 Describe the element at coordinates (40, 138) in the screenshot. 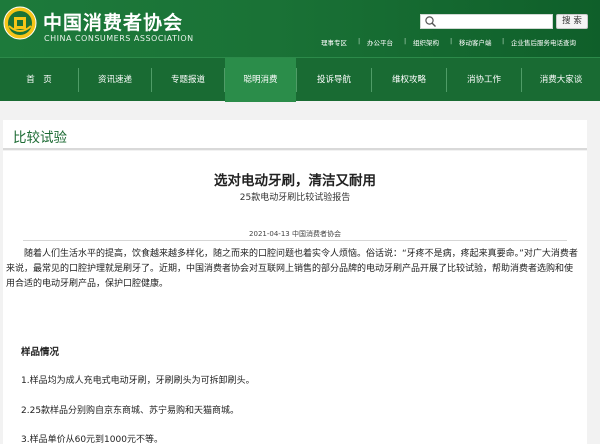

I see `section-title: 比较试验` at that location.